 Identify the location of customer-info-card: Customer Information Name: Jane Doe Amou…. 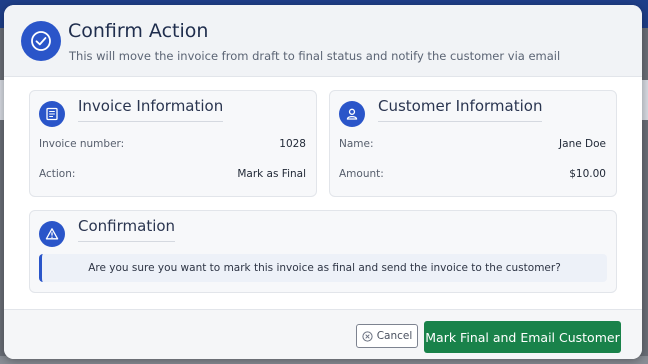
(473, 143).